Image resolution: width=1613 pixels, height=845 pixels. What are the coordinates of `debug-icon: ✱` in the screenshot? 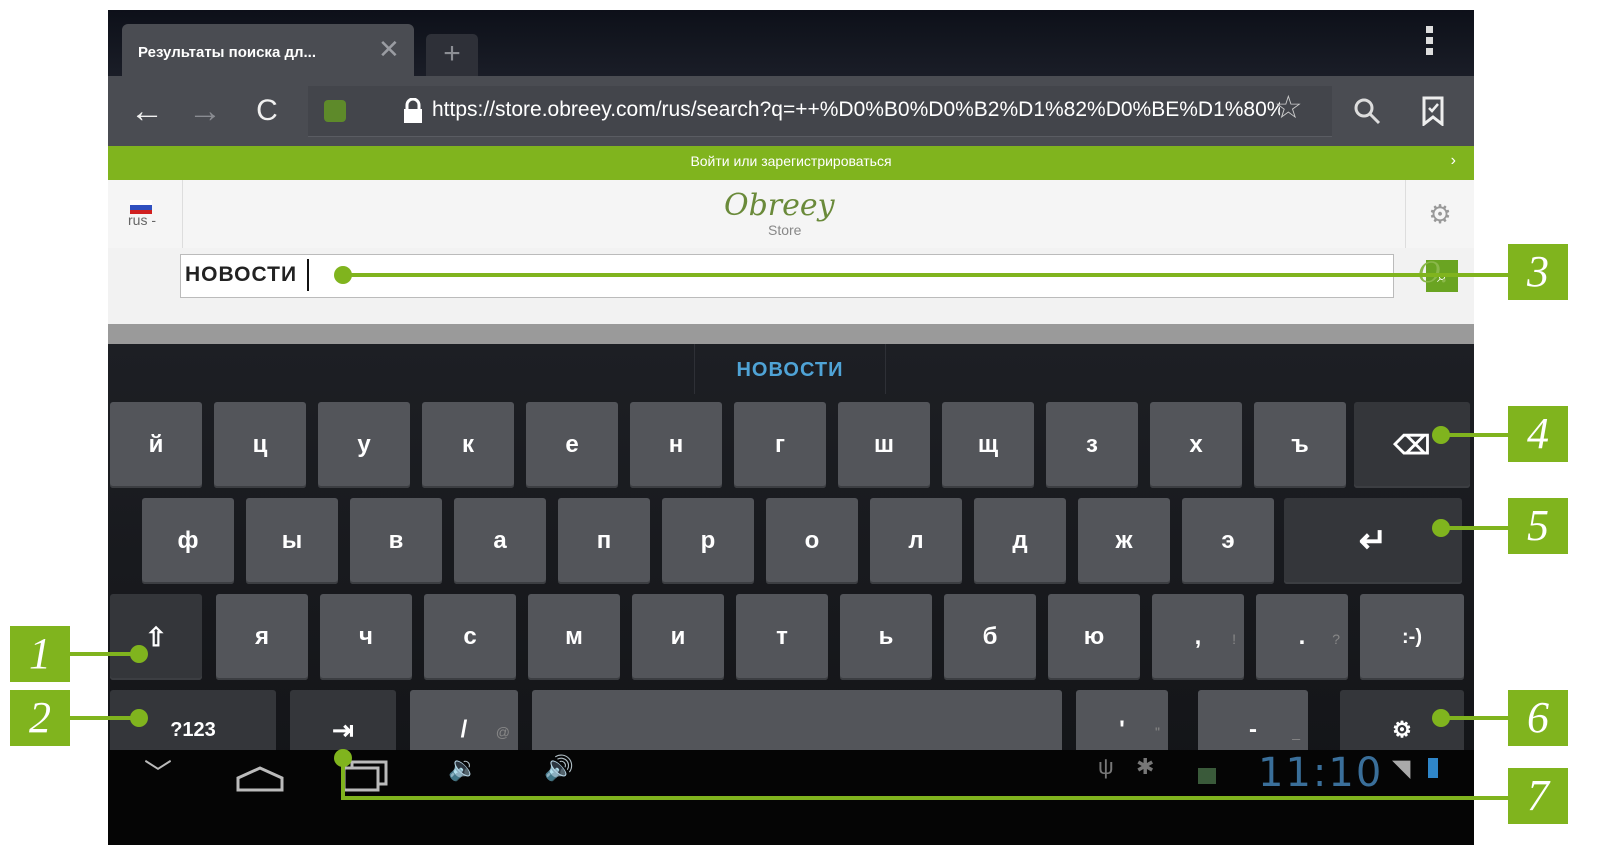 It's located at (1145, 766).